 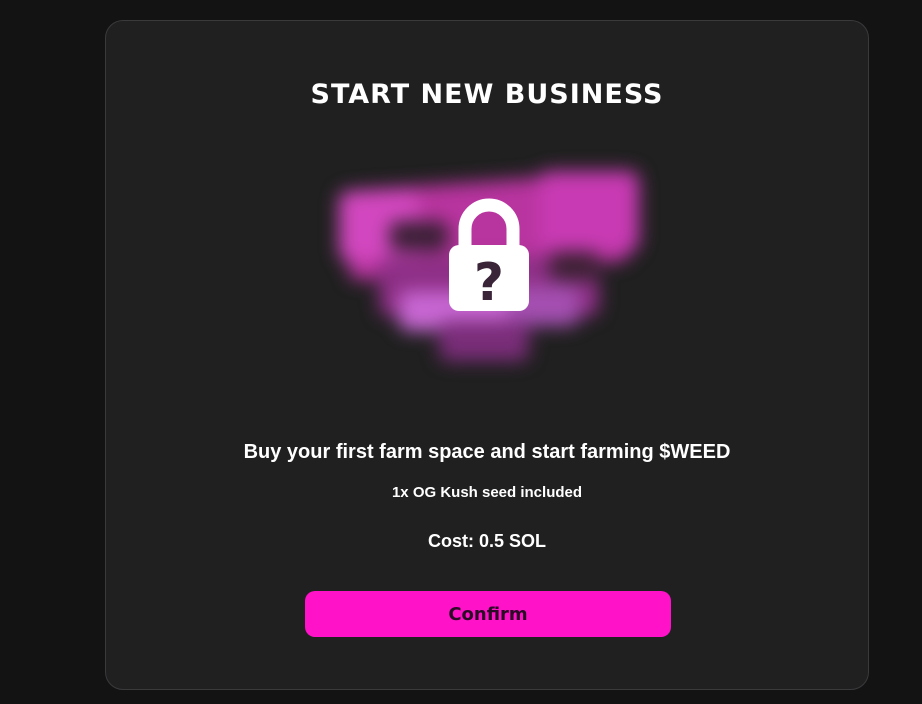 I want to click on locked-farm-preview: ?, so click(x=489, y=276).